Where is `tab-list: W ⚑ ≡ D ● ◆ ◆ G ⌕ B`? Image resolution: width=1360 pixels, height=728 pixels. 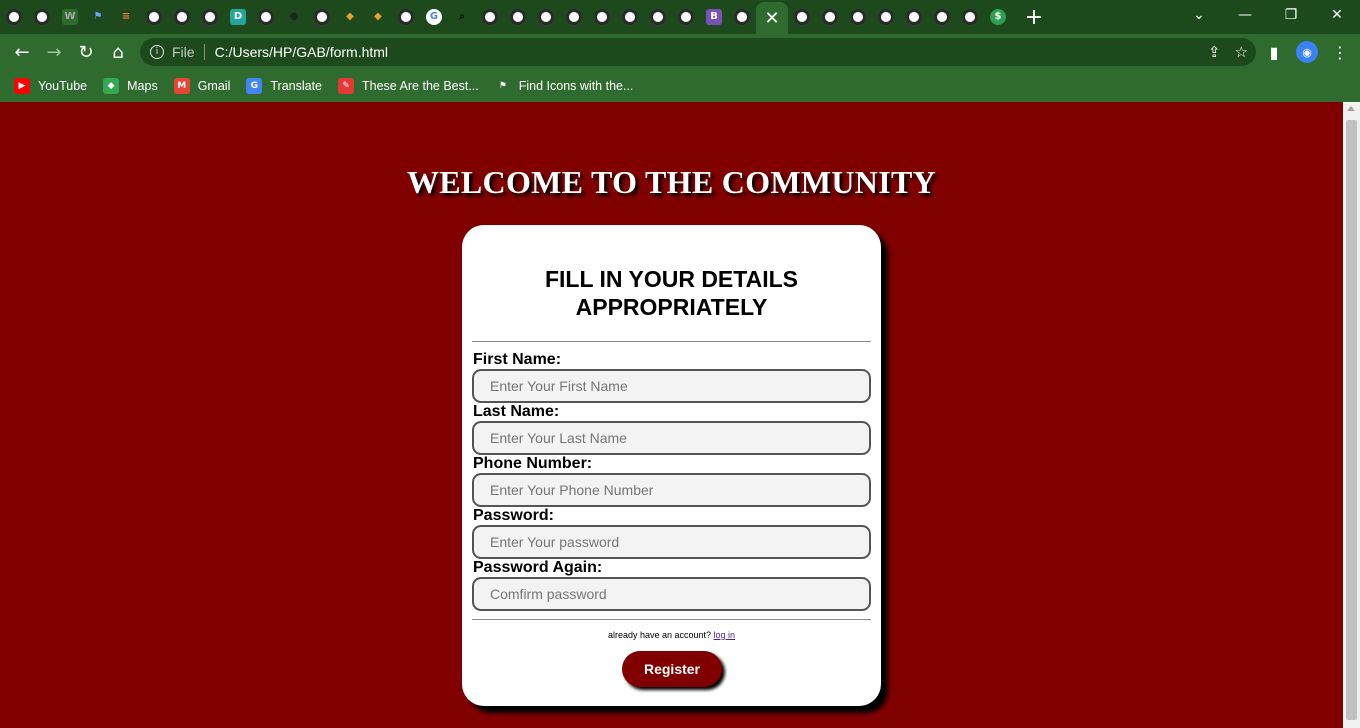 tab-list: W ⚑ ≡ D ● ◆ ◆ G ⌕ B is located at coordinates (378, 17).